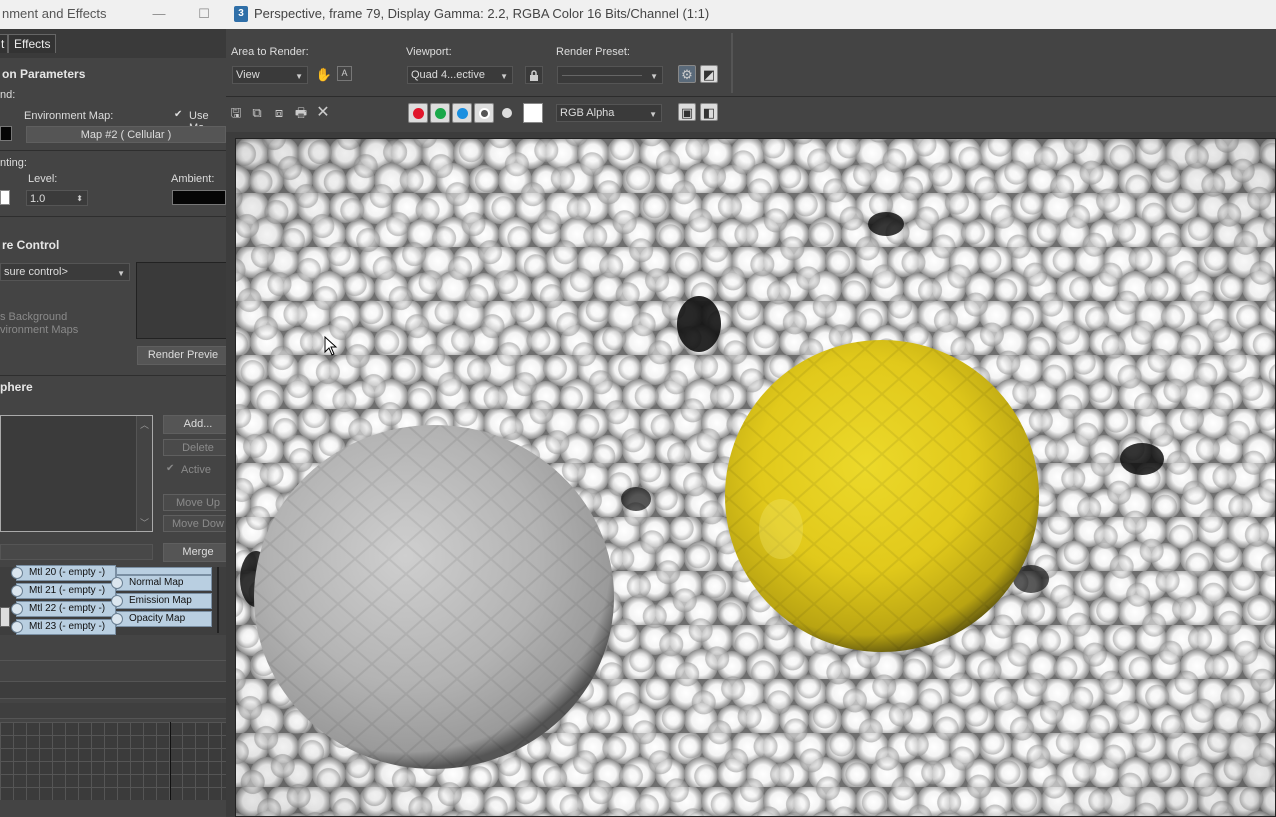 The image size is (1276, 817). Describe the element at coordinates (751, 114) in the screenshot. I see `image-toolbar: 🖫 ⧉ ⧈ 🖶 ✕ RGB Alpha ▼ ▣ ◧` at that location.